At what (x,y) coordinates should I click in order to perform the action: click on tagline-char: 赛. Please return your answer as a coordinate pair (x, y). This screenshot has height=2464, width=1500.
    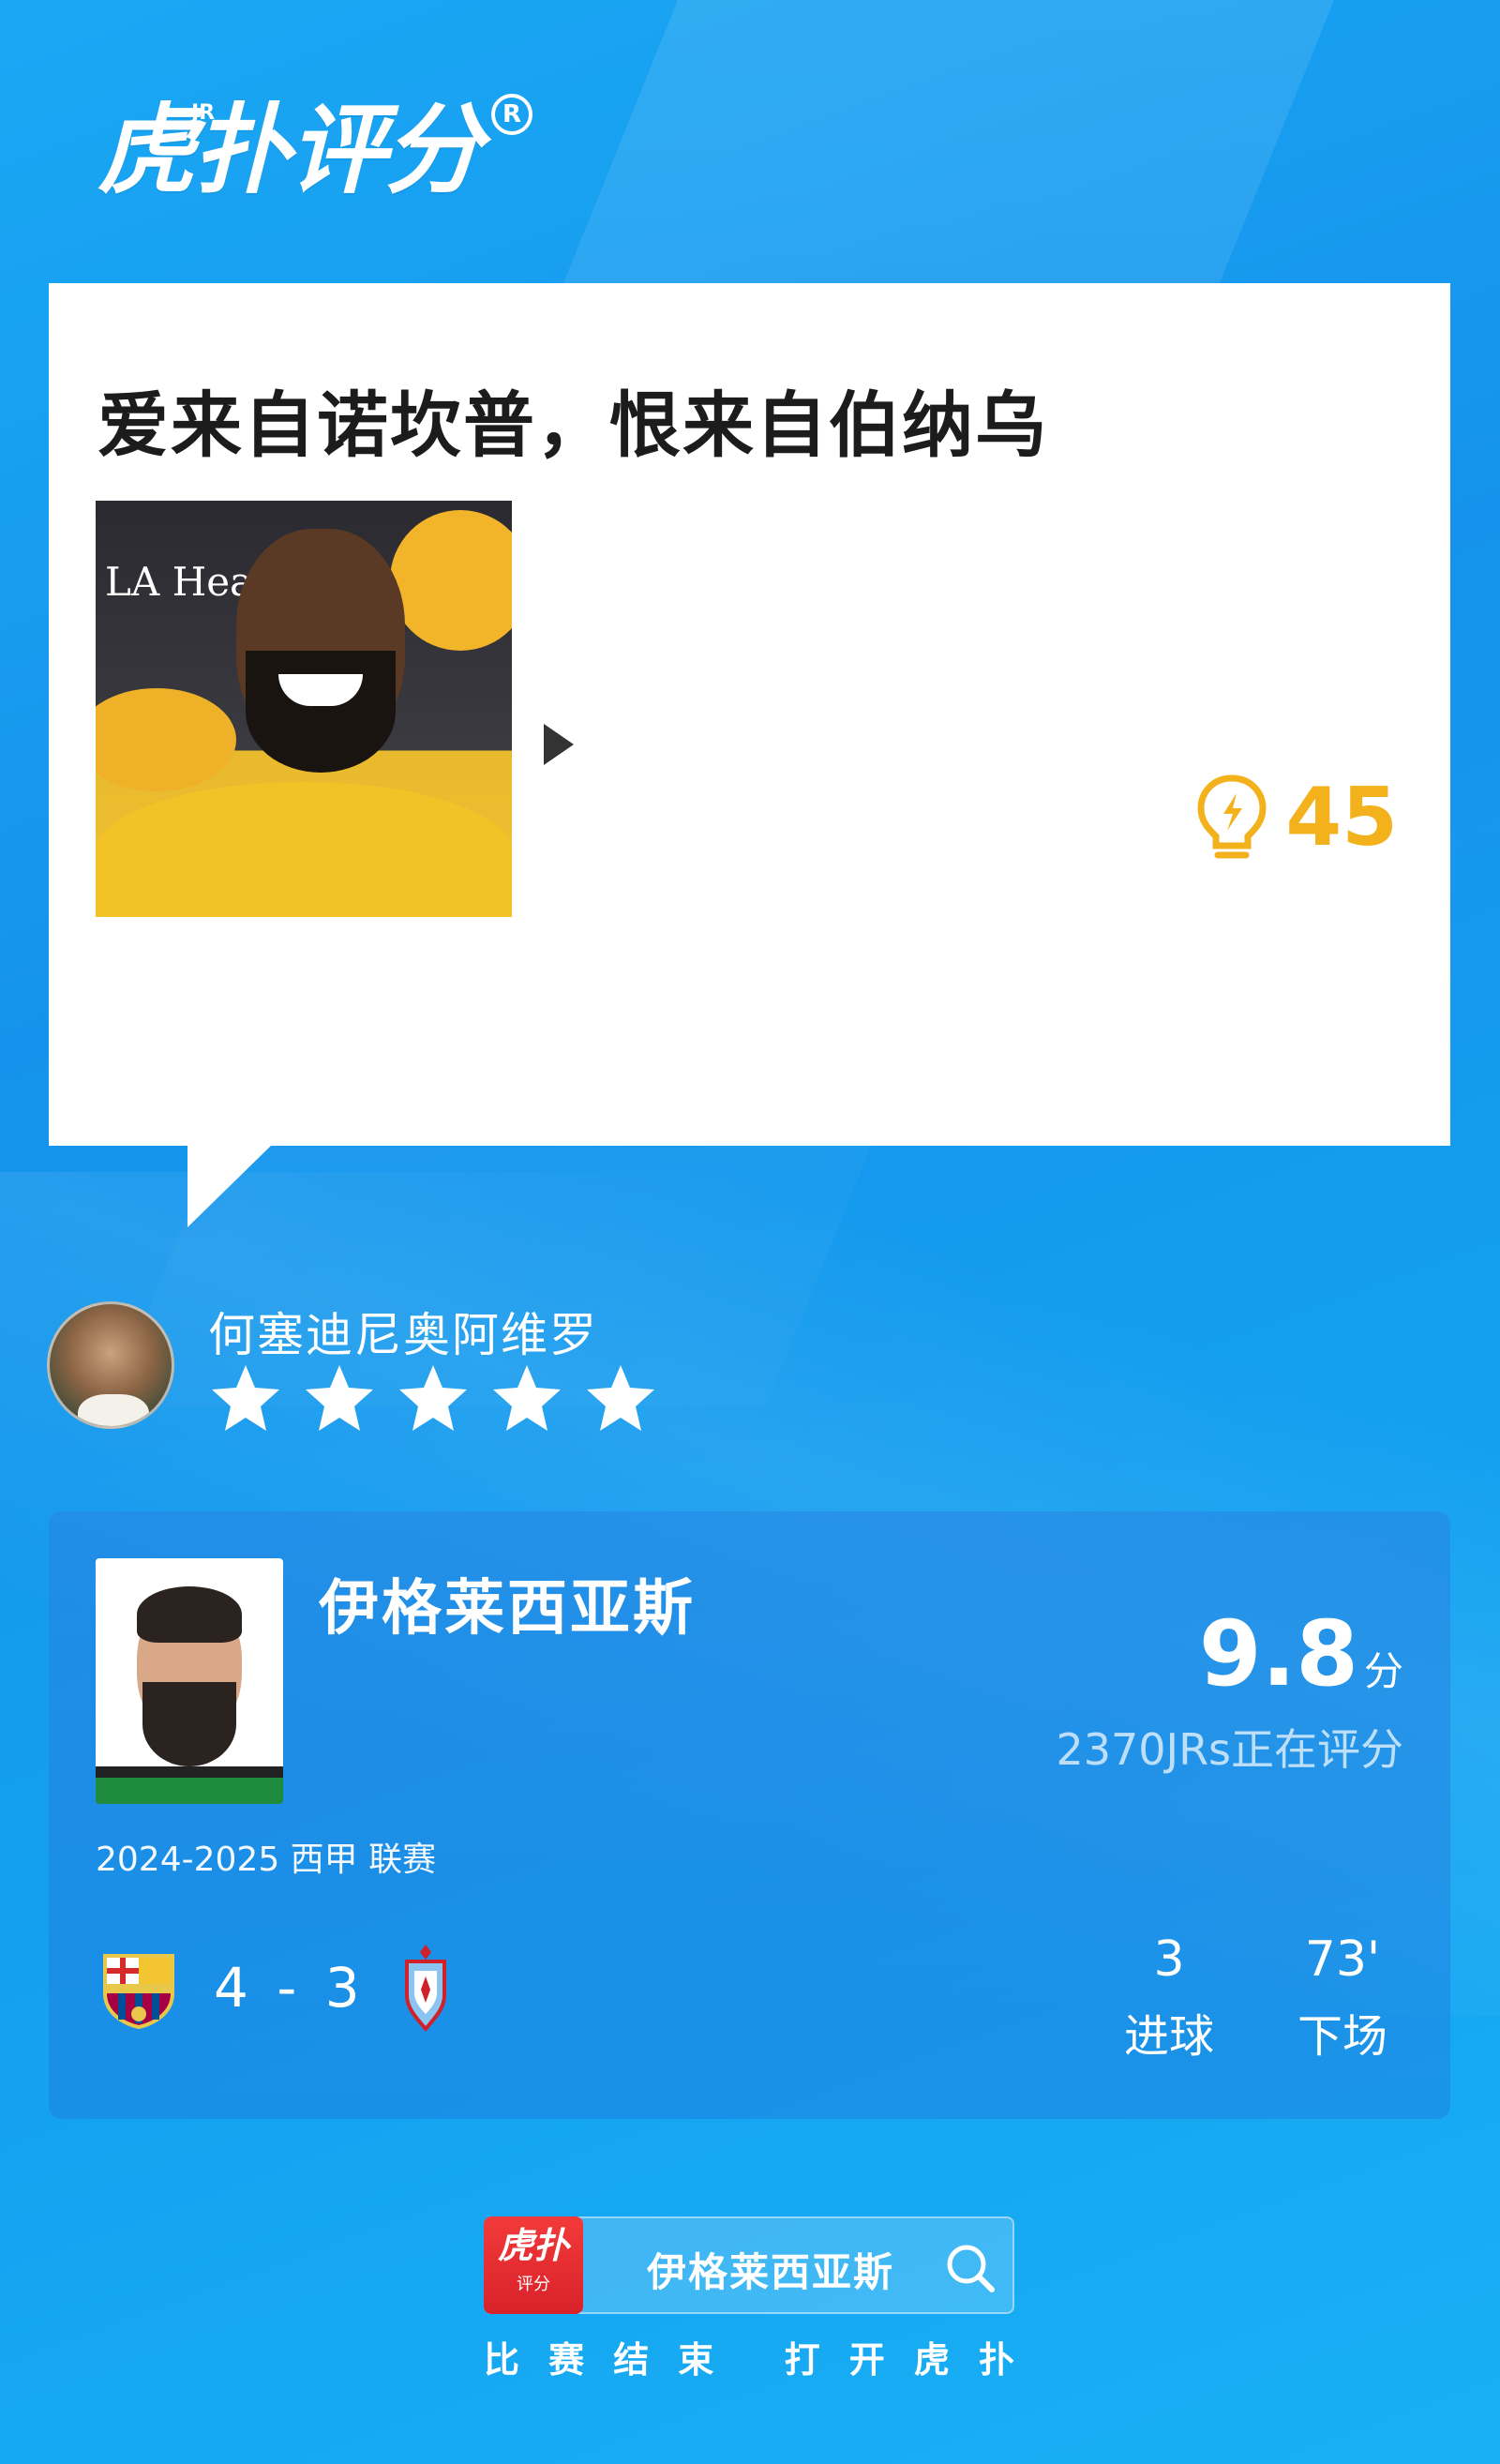
    Looking at the image, I should click on (566, 2360).